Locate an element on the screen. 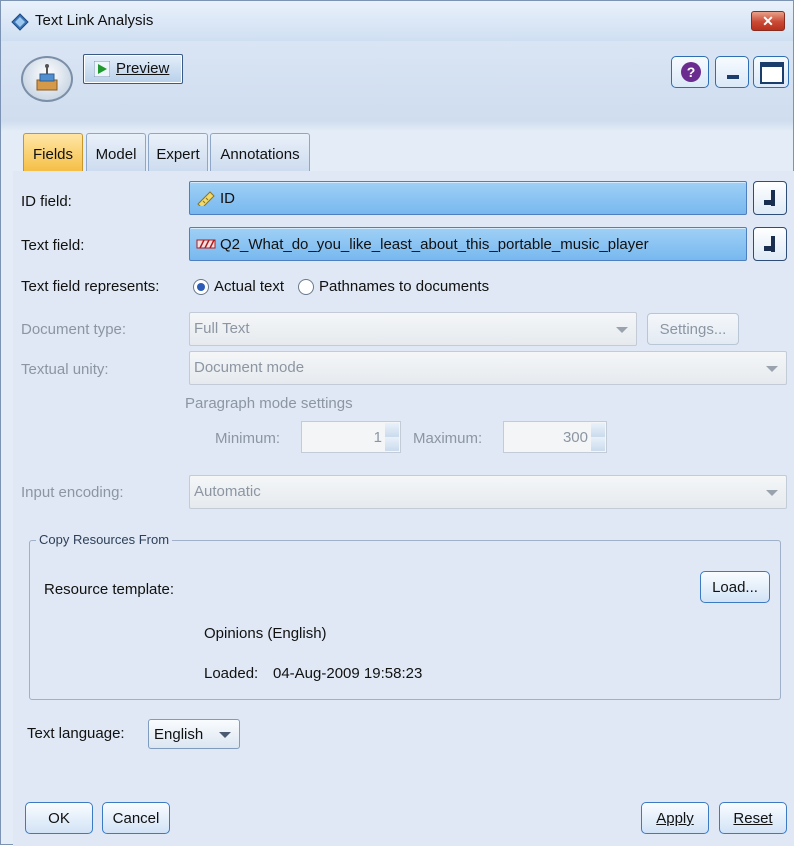  resource-template-name: Opinions (English) is located at coordinates (265, 633).